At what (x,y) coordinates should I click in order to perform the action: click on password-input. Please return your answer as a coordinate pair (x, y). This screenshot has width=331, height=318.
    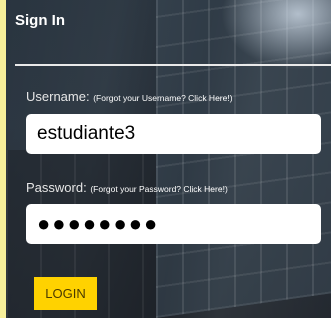
    Looking at the image, I should click on (173, 224).